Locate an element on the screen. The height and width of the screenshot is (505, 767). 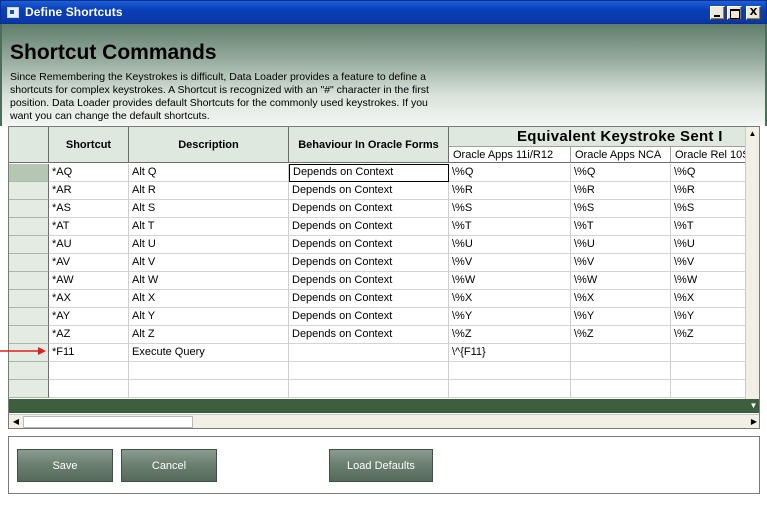
close-button: X is located at coordinates (753, 13).